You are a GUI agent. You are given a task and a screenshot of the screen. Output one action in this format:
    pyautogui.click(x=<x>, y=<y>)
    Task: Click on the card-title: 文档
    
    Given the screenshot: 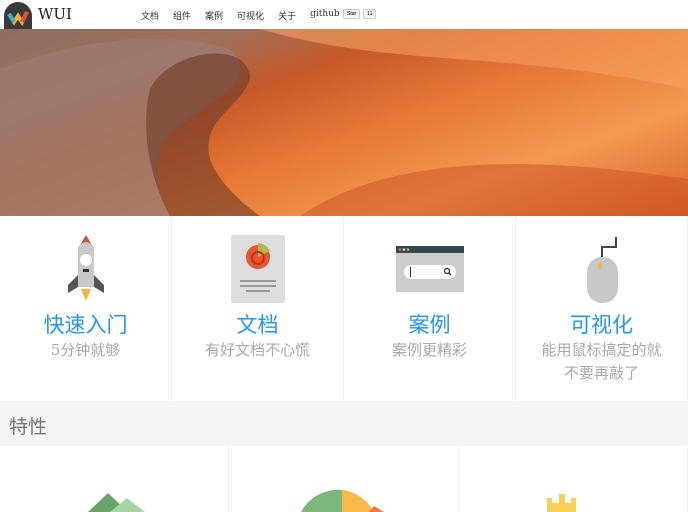 What is the action you would take?
    pyautogui.click(x=257, y=324)
    